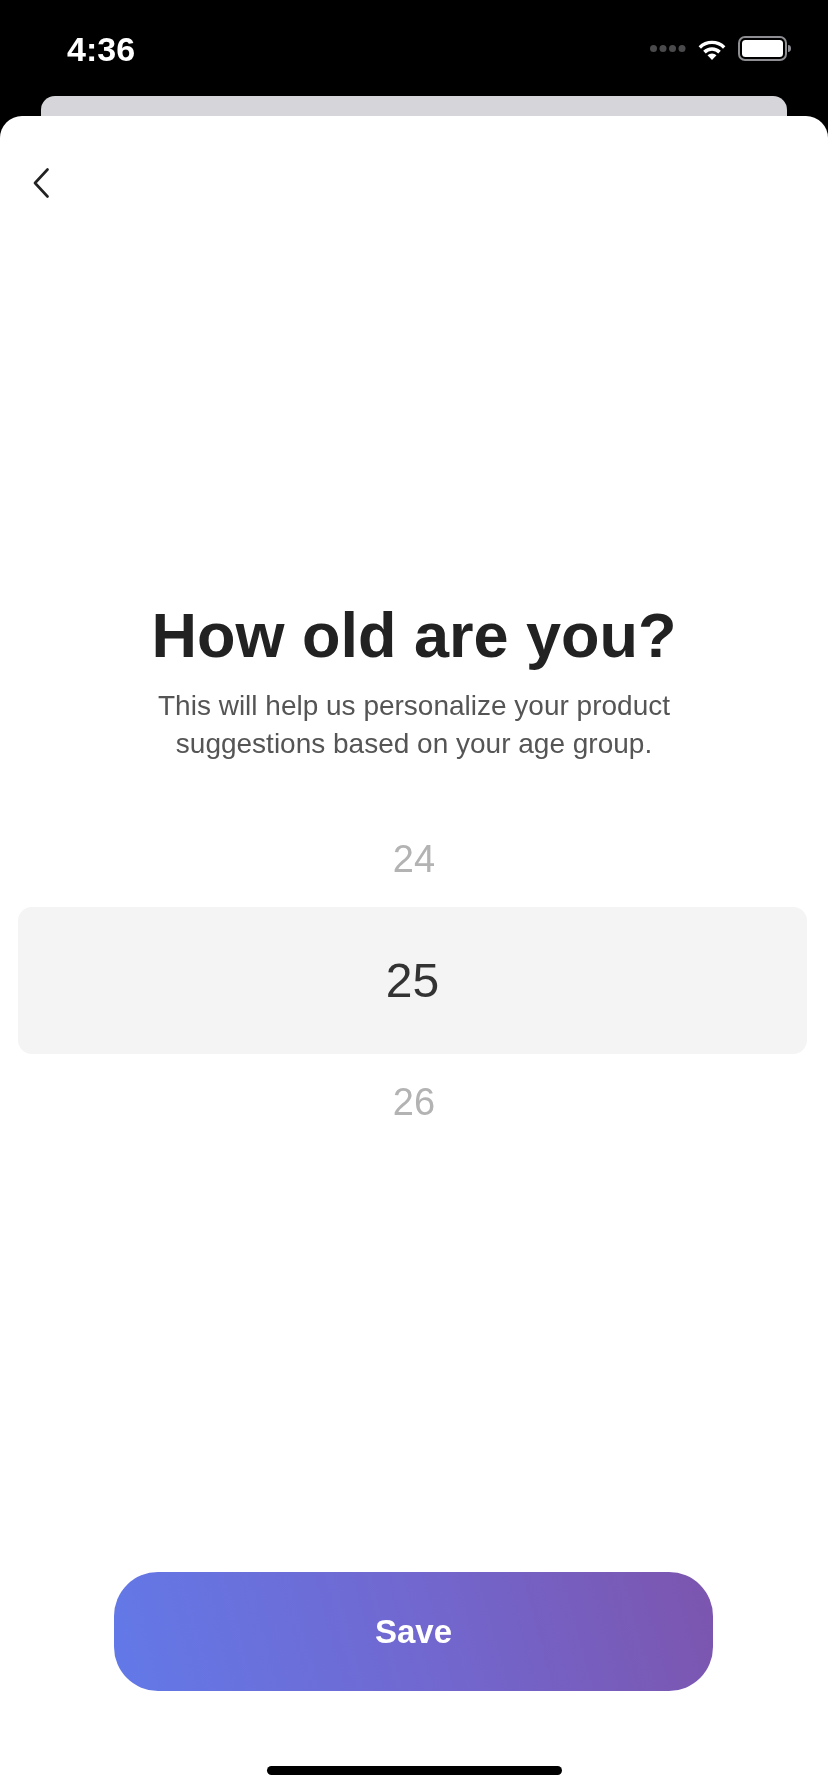 This screenshot has height=1792, width=828. Describe the element at coordinates (41, 183) in the screenshot. I see `chevron-left-icon` at that location.